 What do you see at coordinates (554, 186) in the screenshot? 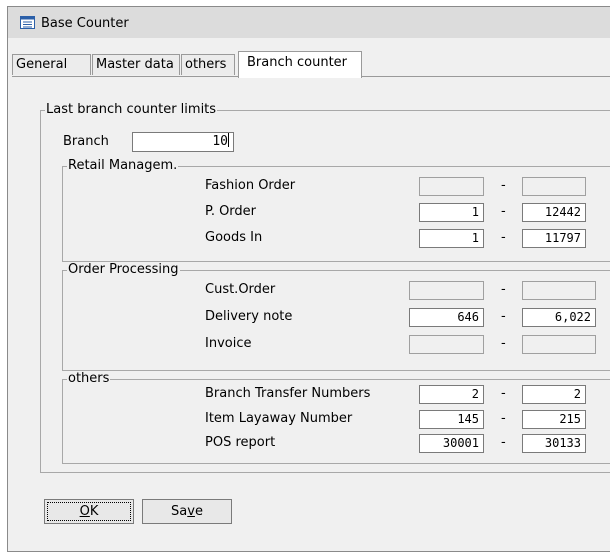
I see `fashion-order-to-field` at bounding box center [554, 186].